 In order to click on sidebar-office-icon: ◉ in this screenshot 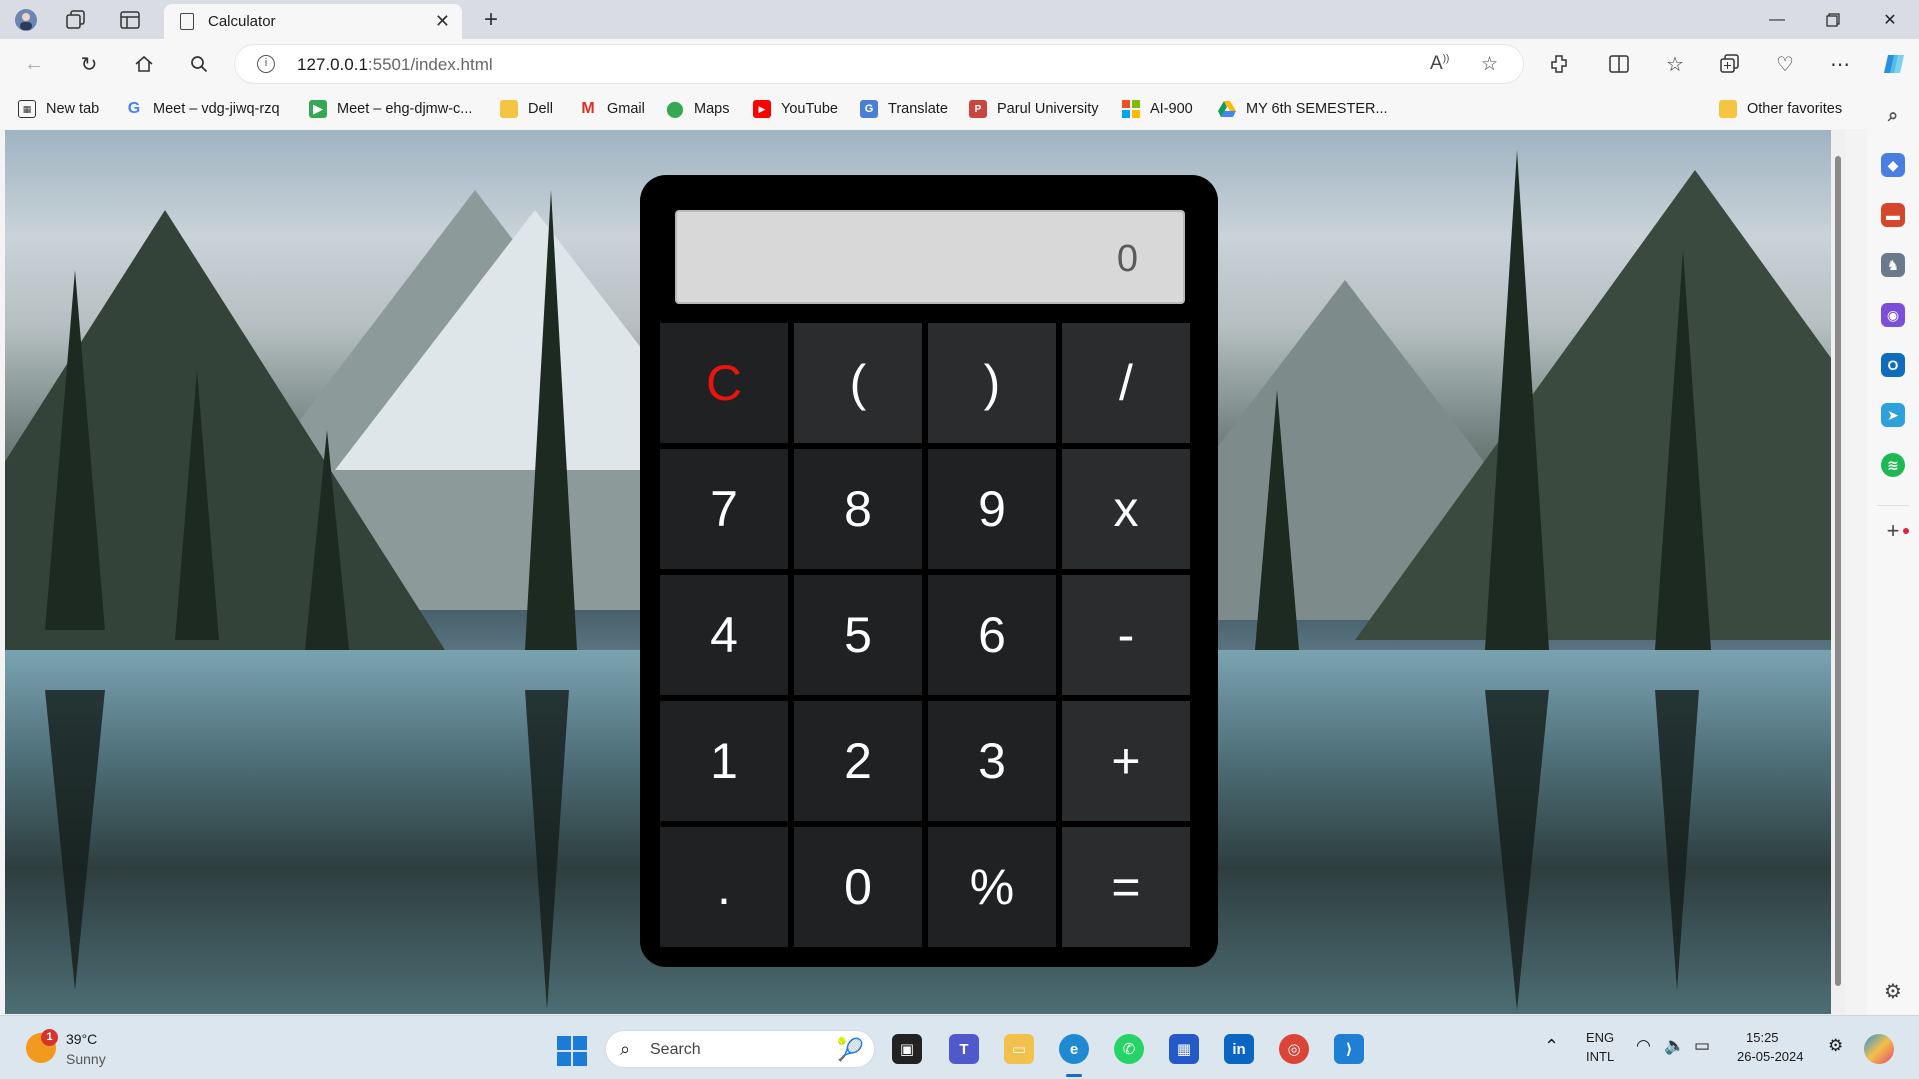, I will do `click(1893, 315)`.